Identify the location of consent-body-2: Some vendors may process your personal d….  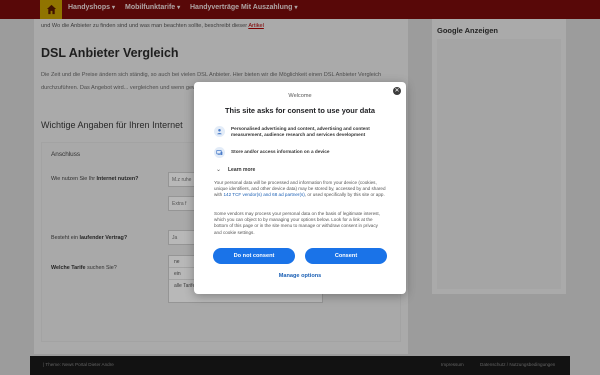
(297, 223).